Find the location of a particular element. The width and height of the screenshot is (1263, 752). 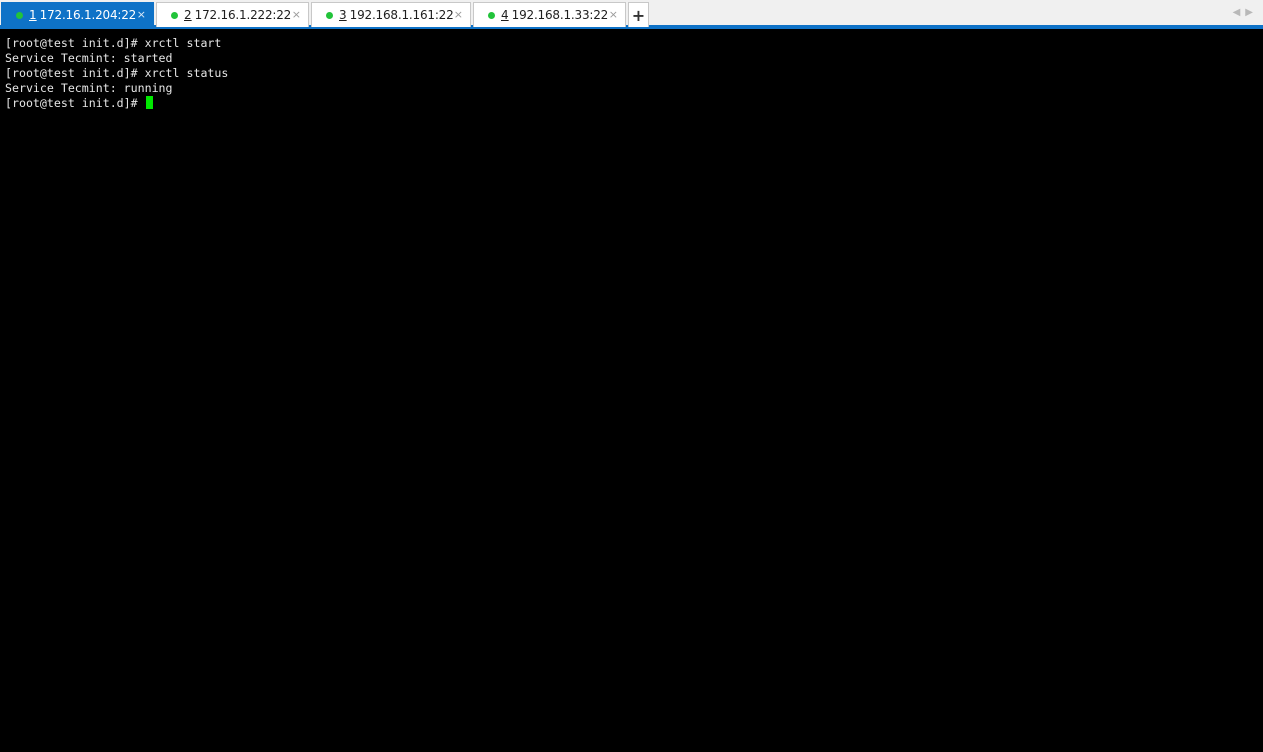

tab-number: 2 is located at coordinates (188, 15).